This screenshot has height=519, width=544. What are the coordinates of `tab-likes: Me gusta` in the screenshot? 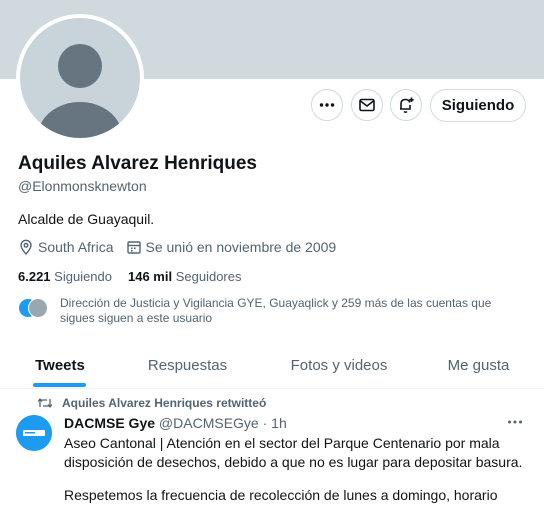 It's located at (478, 365).